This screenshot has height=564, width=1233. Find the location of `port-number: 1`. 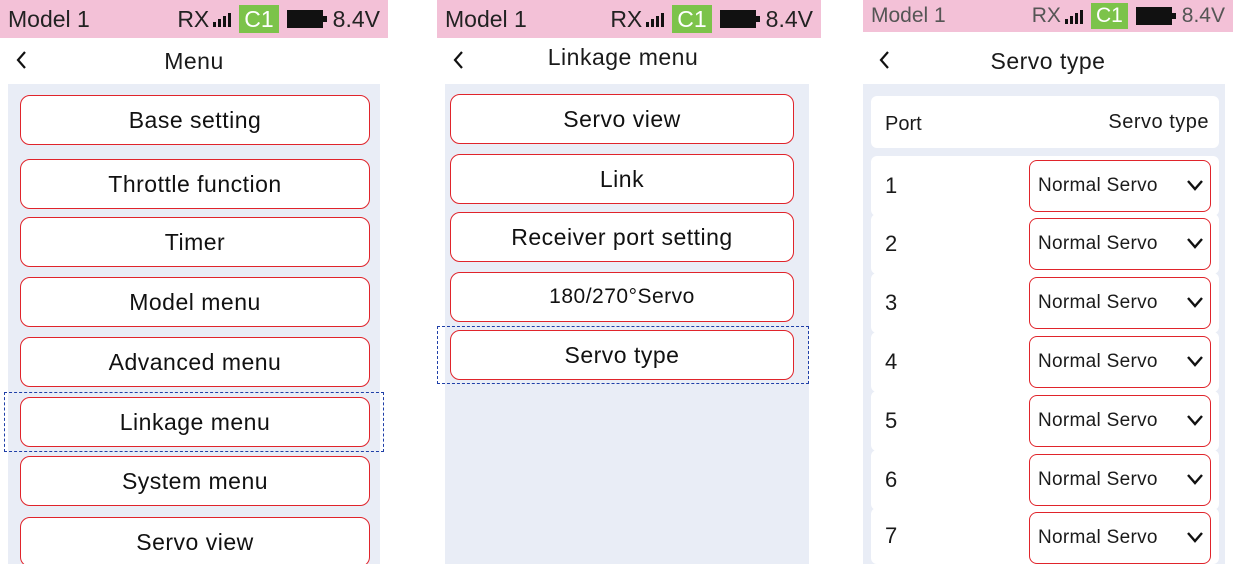

port-number: 1 is located at coordinates (891, 185).